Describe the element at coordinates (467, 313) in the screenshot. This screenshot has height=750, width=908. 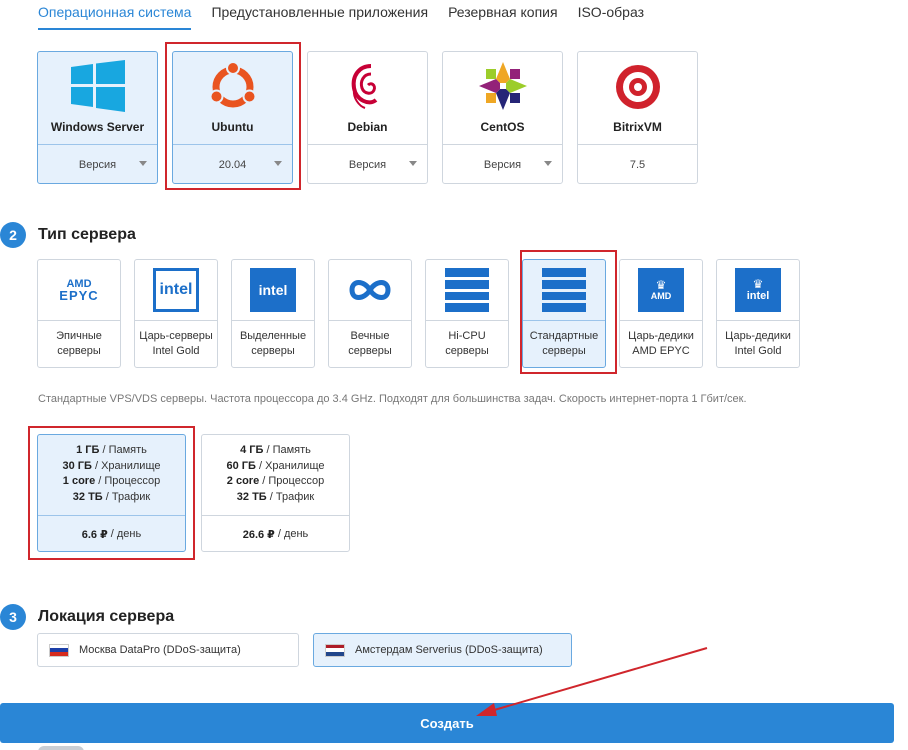
I see `server-type-hi-cpu: Hi-CPU серверы` at that location.